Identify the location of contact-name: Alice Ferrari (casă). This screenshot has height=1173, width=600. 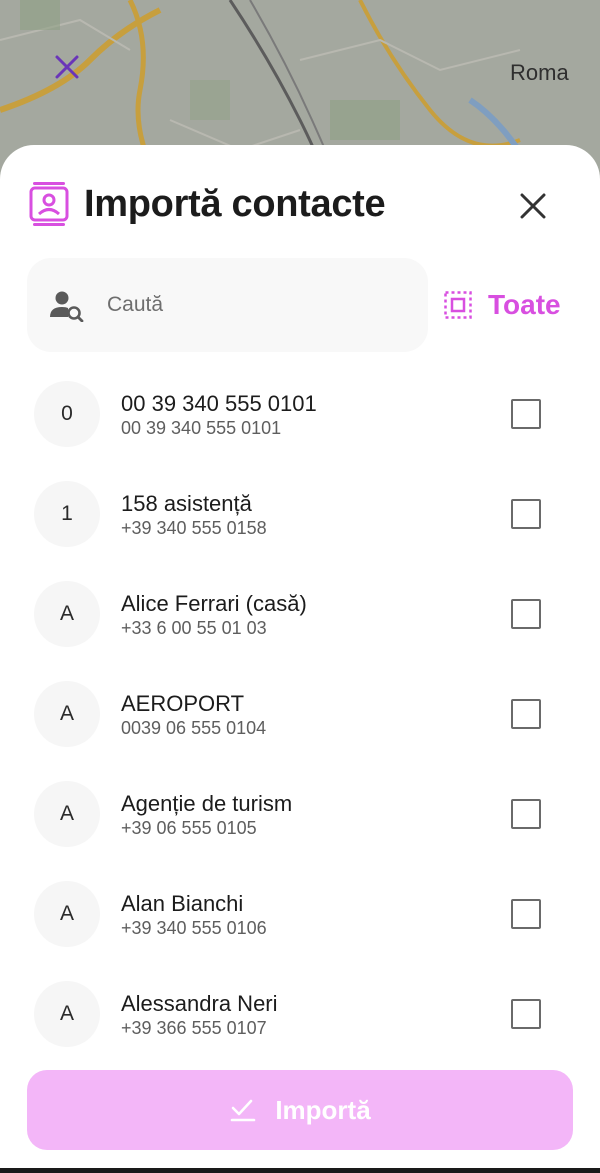
(214, 603).